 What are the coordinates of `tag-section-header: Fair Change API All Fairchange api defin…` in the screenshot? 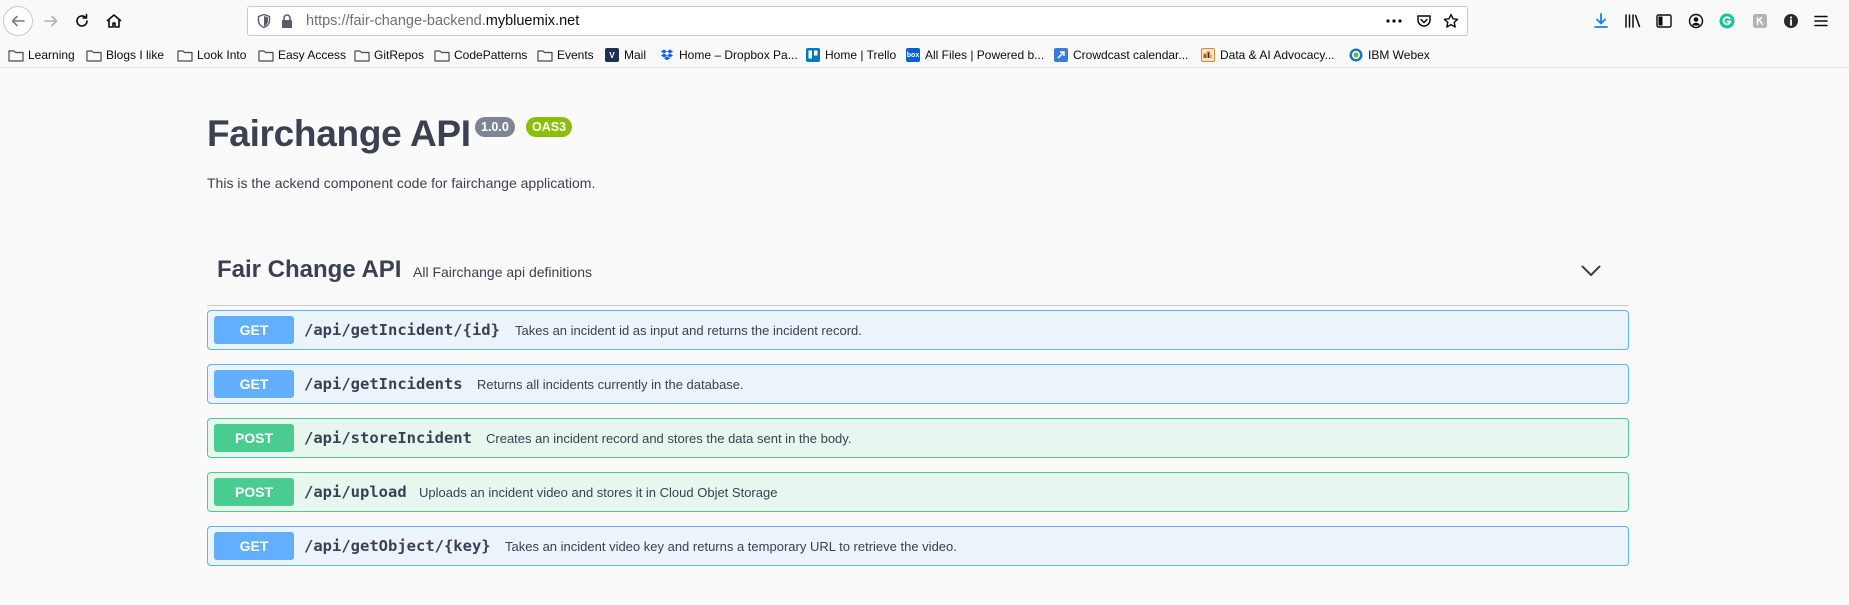 It's located at (917, 277).